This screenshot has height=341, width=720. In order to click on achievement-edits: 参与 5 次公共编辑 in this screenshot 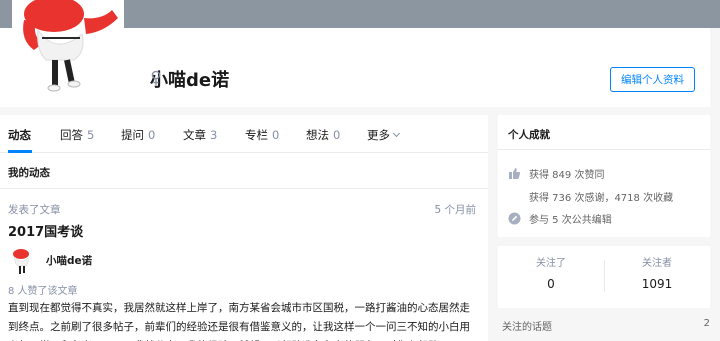, I will do `click(560, 218)`.